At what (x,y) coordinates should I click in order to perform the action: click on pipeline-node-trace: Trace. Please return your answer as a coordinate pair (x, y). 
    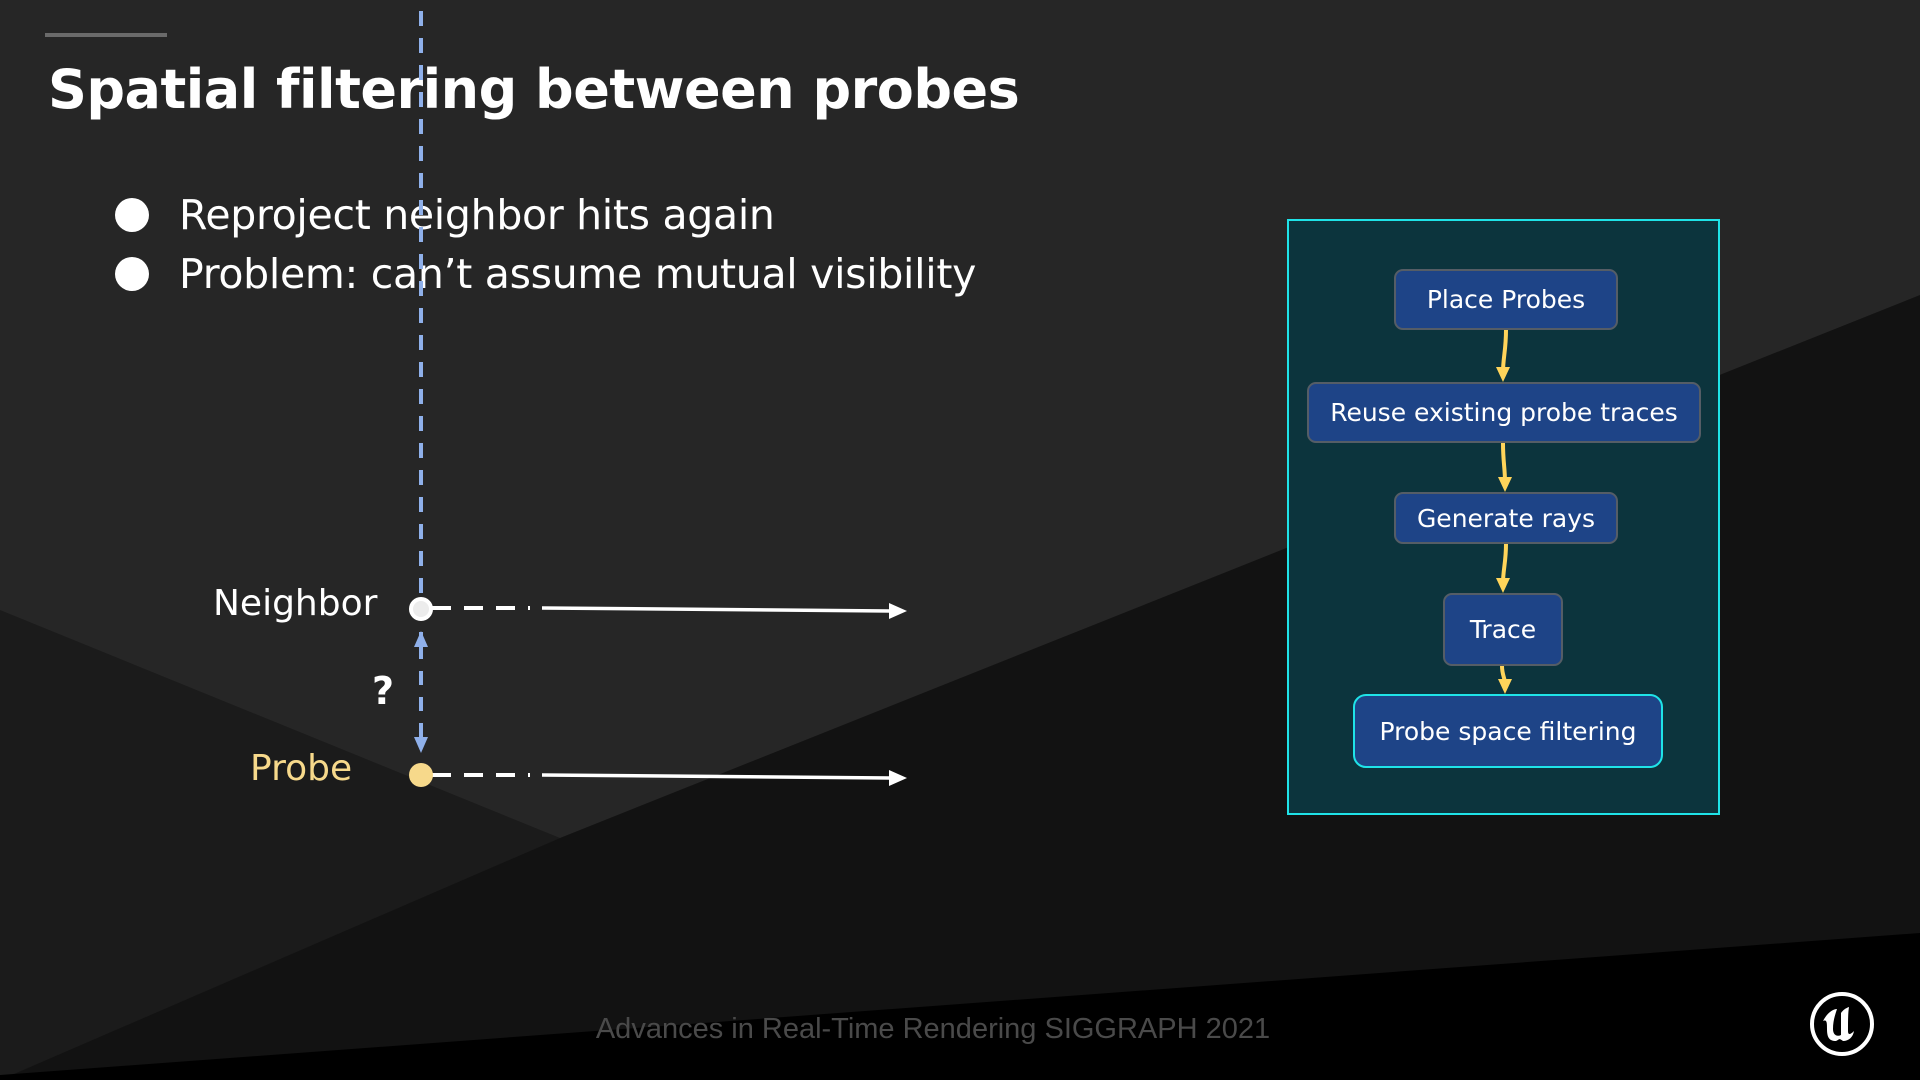
    Looking at the image, I should click on (1503, 629).